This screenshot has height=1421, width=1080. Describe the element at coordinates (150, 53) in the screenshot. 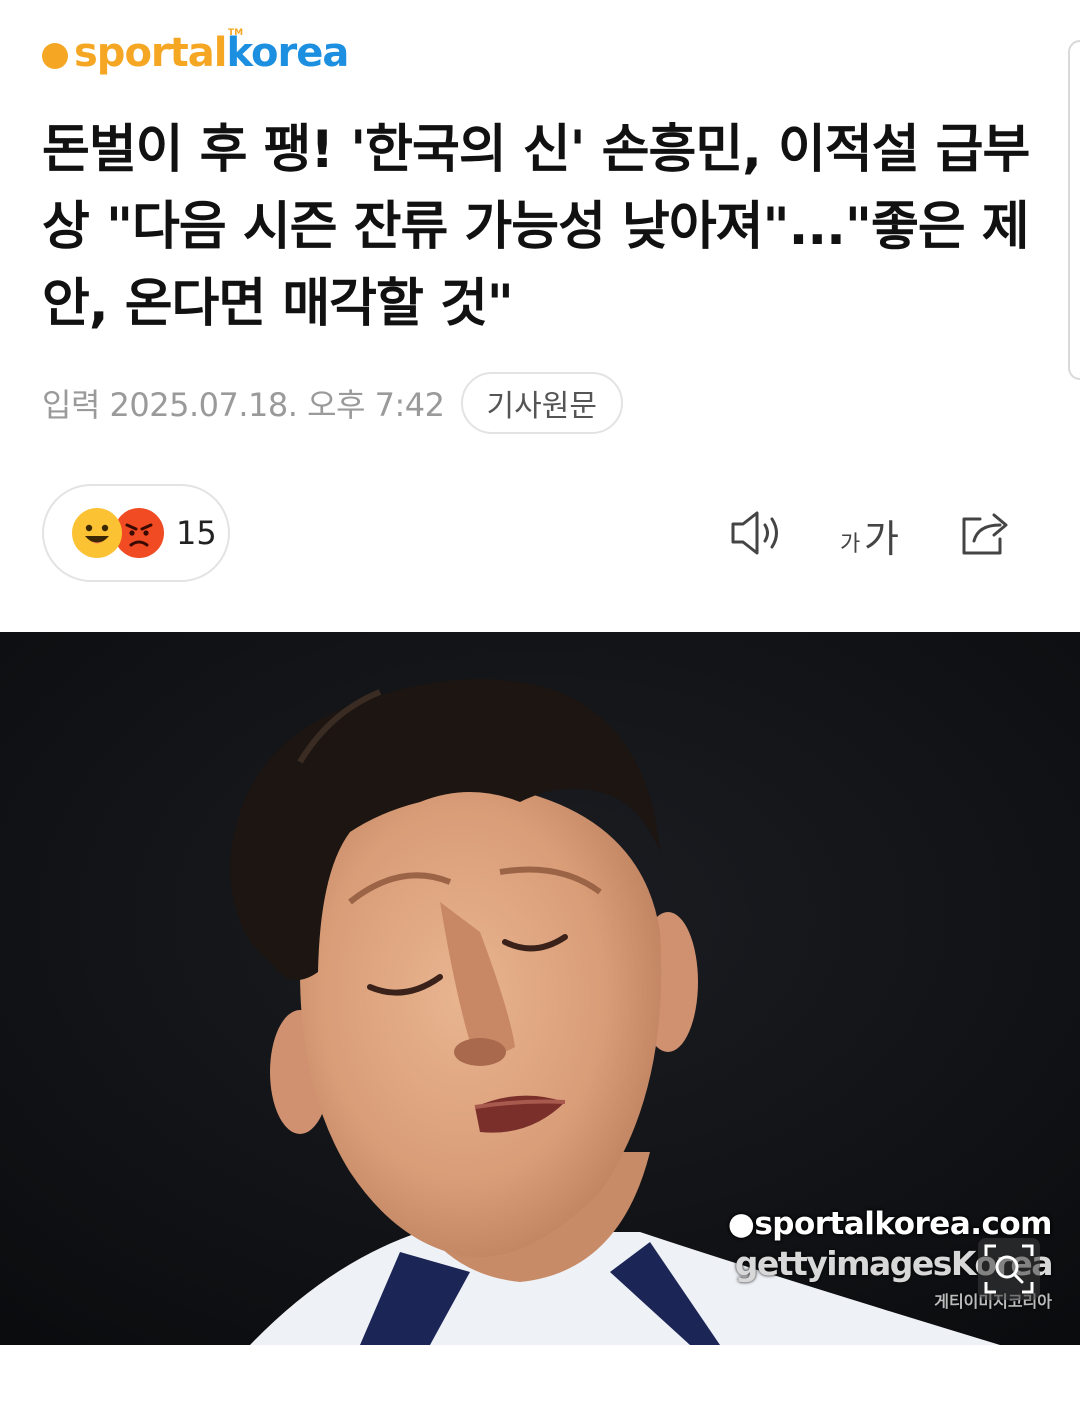

I see `logo-text-sportal: sportal` at that location.